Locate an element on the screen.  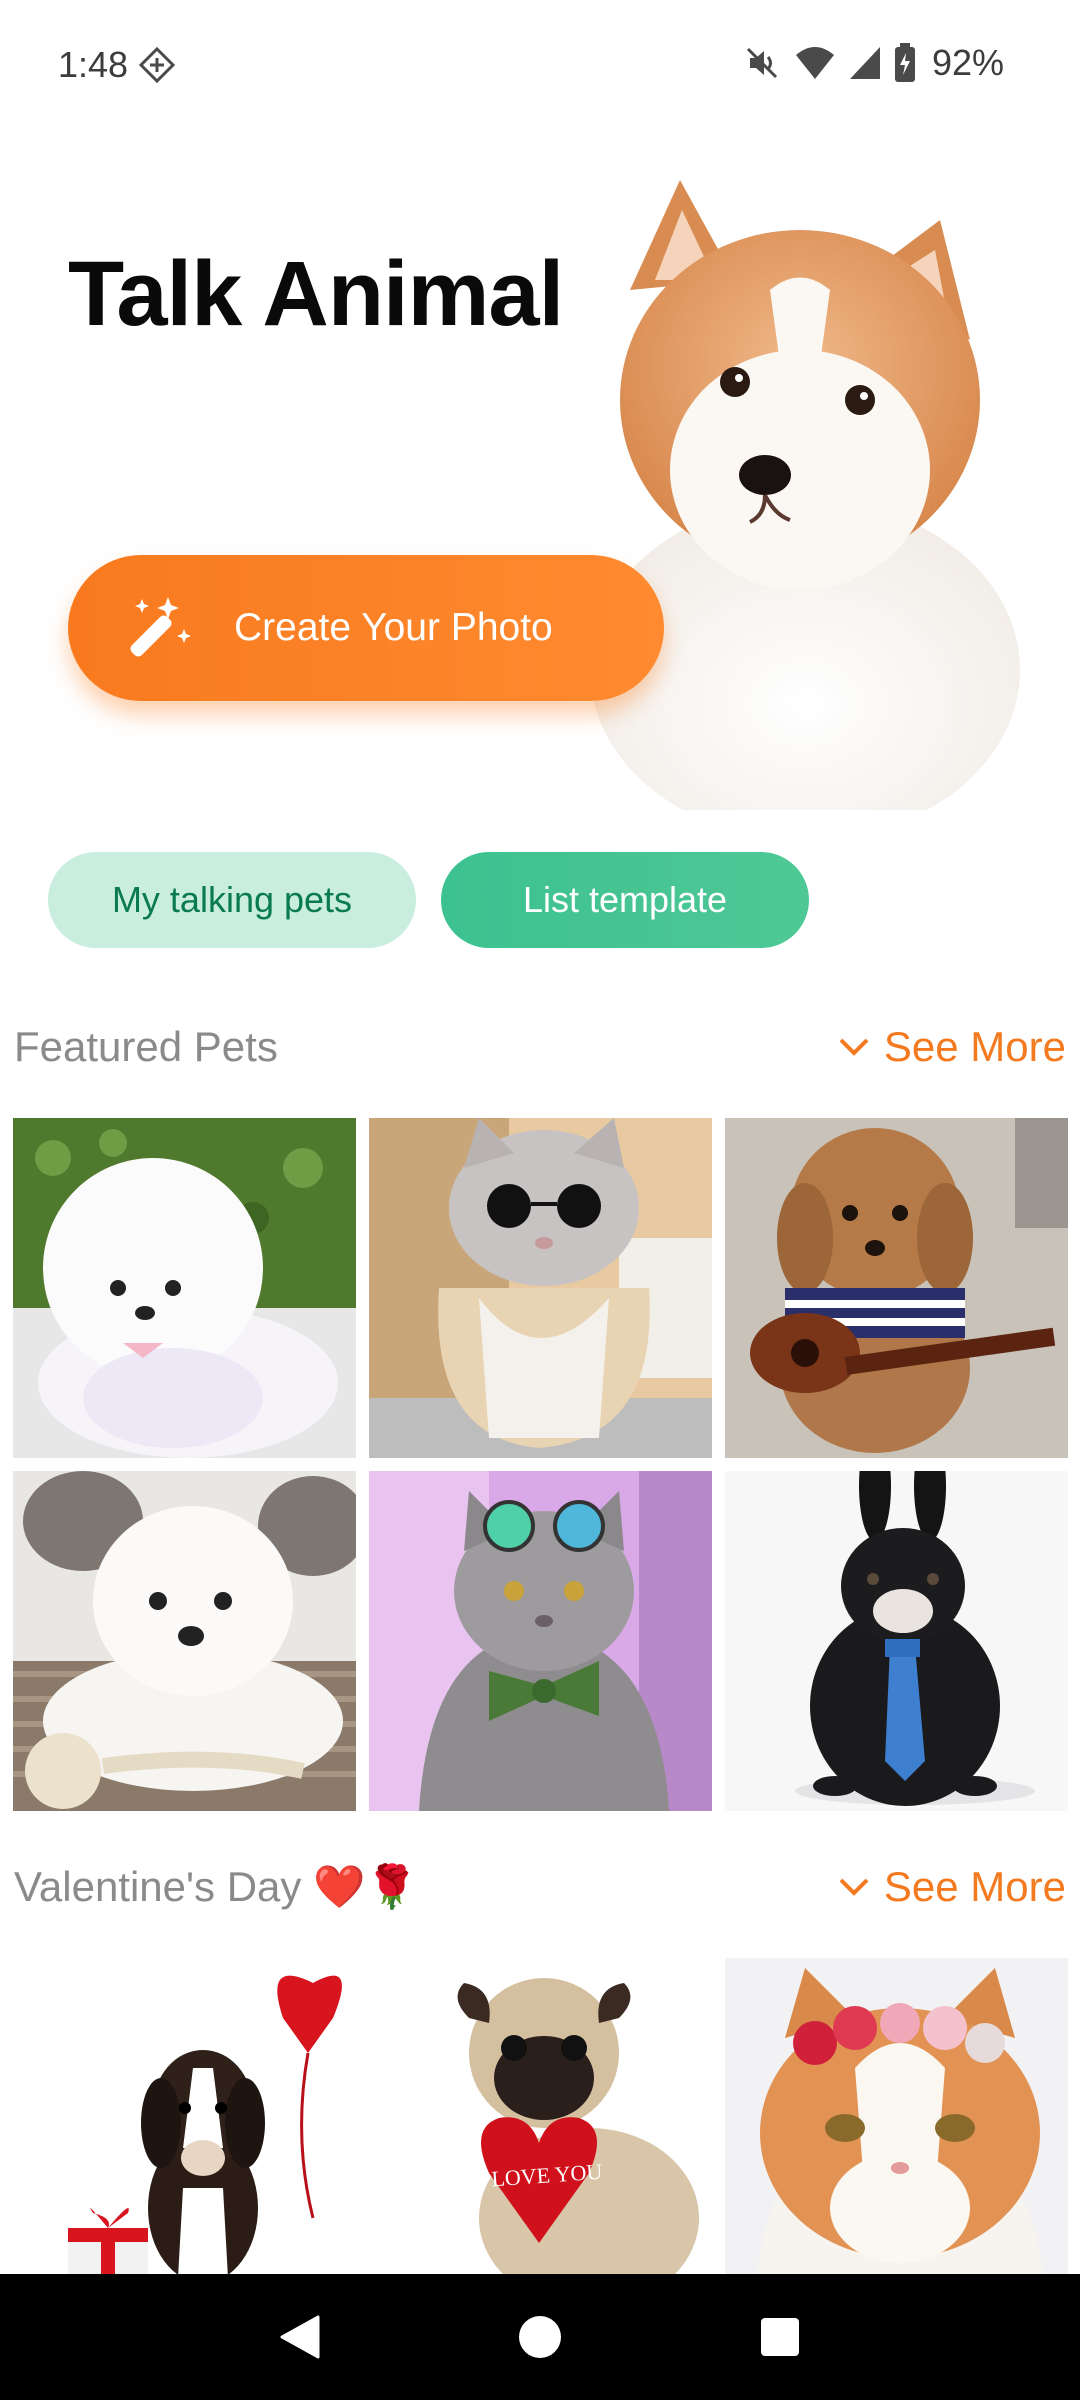
app-title: Talk Animal is located at coordinates (316, 294).